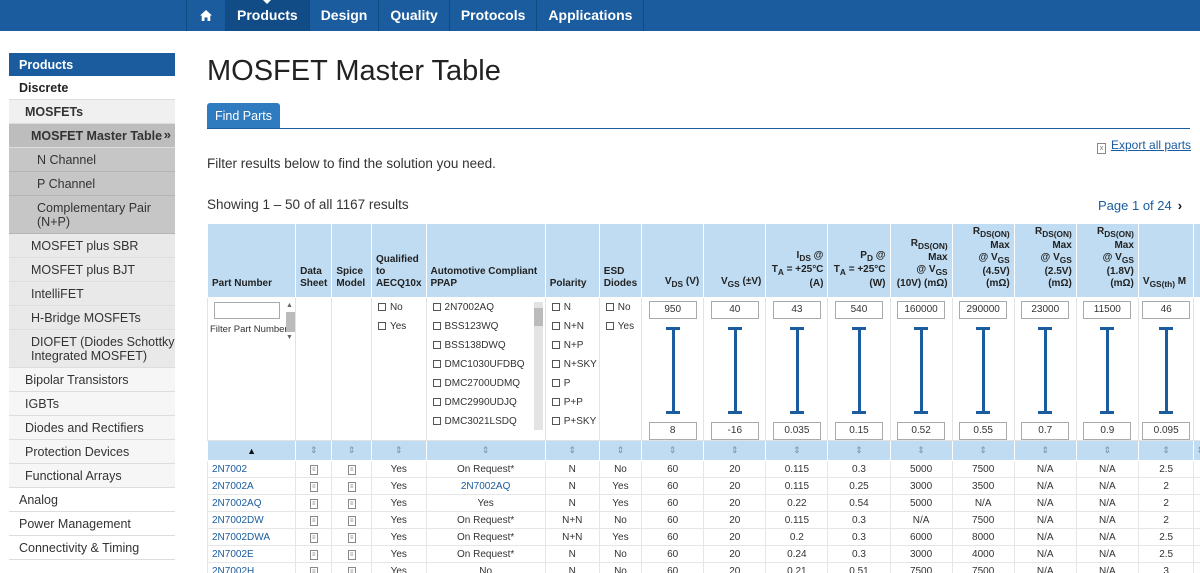 This screenshot has width=1200, height=573. What do you see at coordinates (252, 567) in the screenshot?
I see `part-number-link: 2N7002H` at bounding box center [252, 567].